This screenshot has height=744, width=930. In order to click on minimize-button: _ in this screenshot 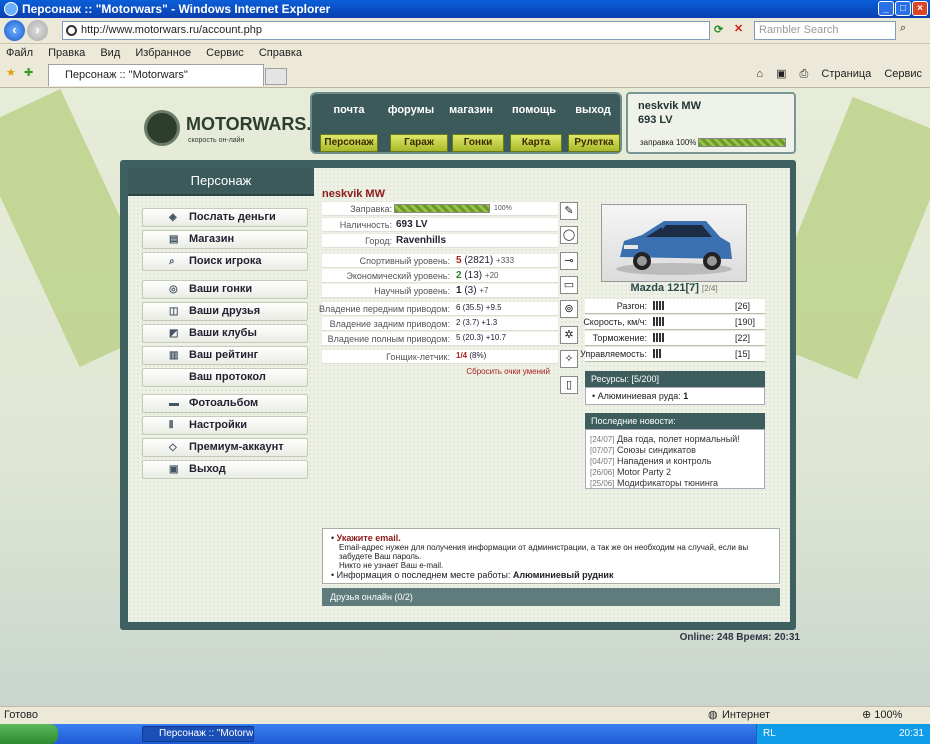, I will do `click(886, 8)`.